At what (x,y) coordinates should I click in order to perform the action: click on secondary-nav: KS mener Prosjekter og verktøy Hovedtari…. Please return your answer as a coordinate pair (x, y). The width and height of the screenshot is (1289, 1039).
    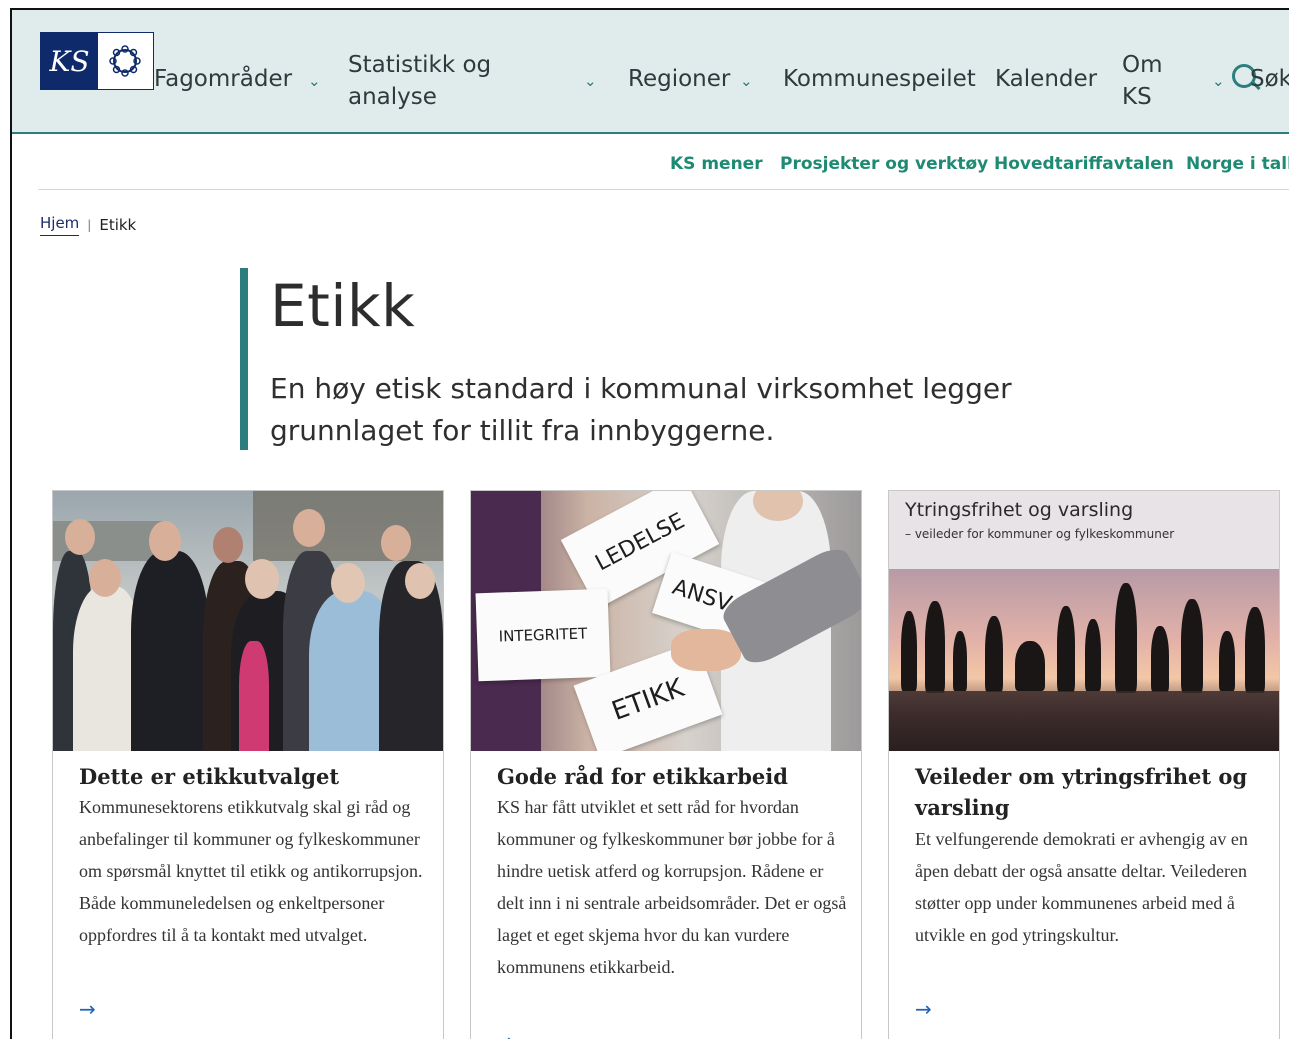
    Looking at the image, I should click on (663, 162).